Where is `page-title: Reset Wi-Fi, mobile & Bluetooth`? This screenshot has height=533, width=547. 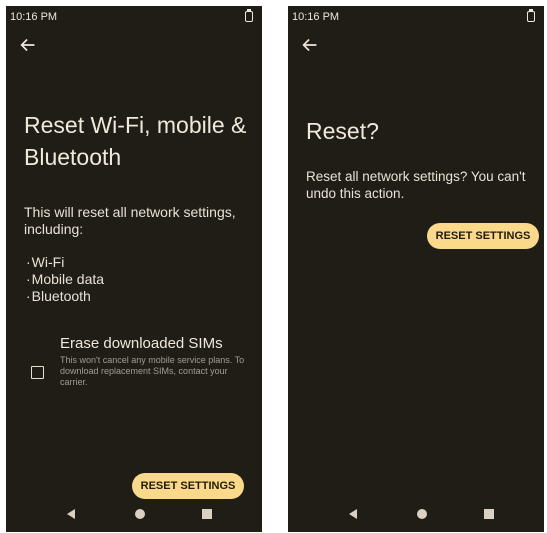 page-title: Reset Wi-Fi, mobile & Bluetooth is located at coordinates (135, 141).